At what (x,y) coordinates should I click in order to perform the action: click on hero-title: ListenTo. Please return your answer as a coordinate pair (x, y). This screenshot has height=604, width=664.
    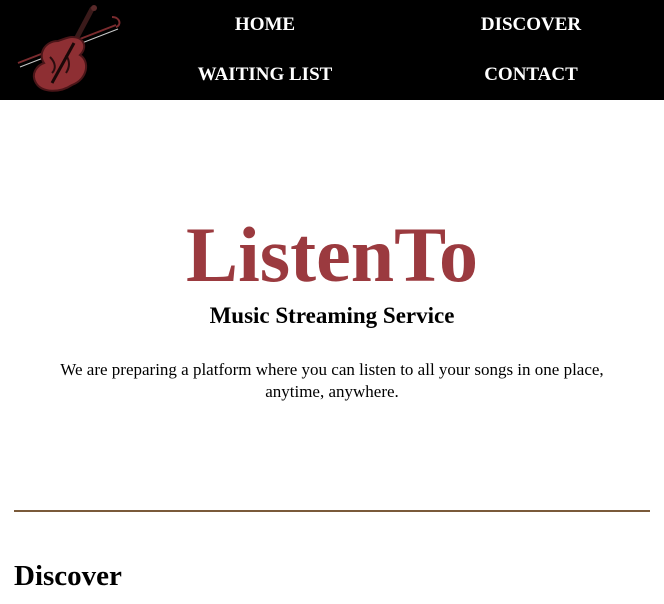
    Looking at the image, I should click on (332, 254).